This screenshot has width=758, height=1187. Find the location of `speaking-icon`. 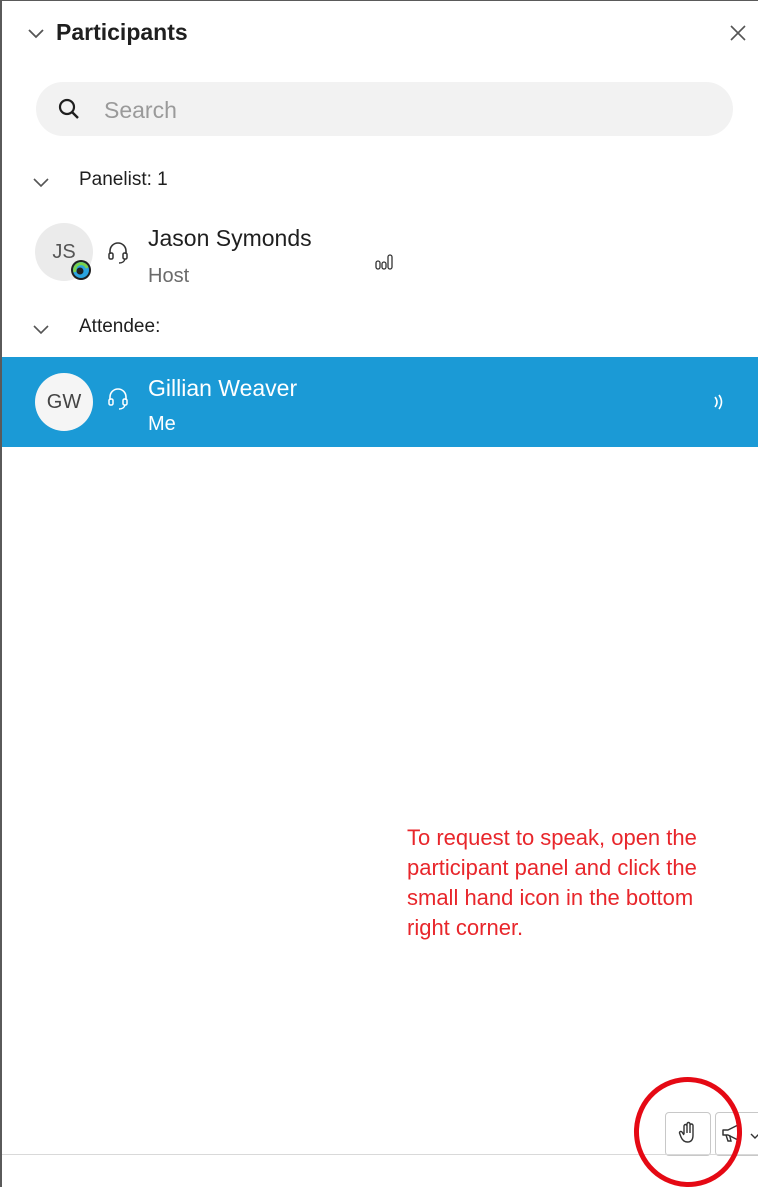

speaking-icon is located at coordinates (719, 404).